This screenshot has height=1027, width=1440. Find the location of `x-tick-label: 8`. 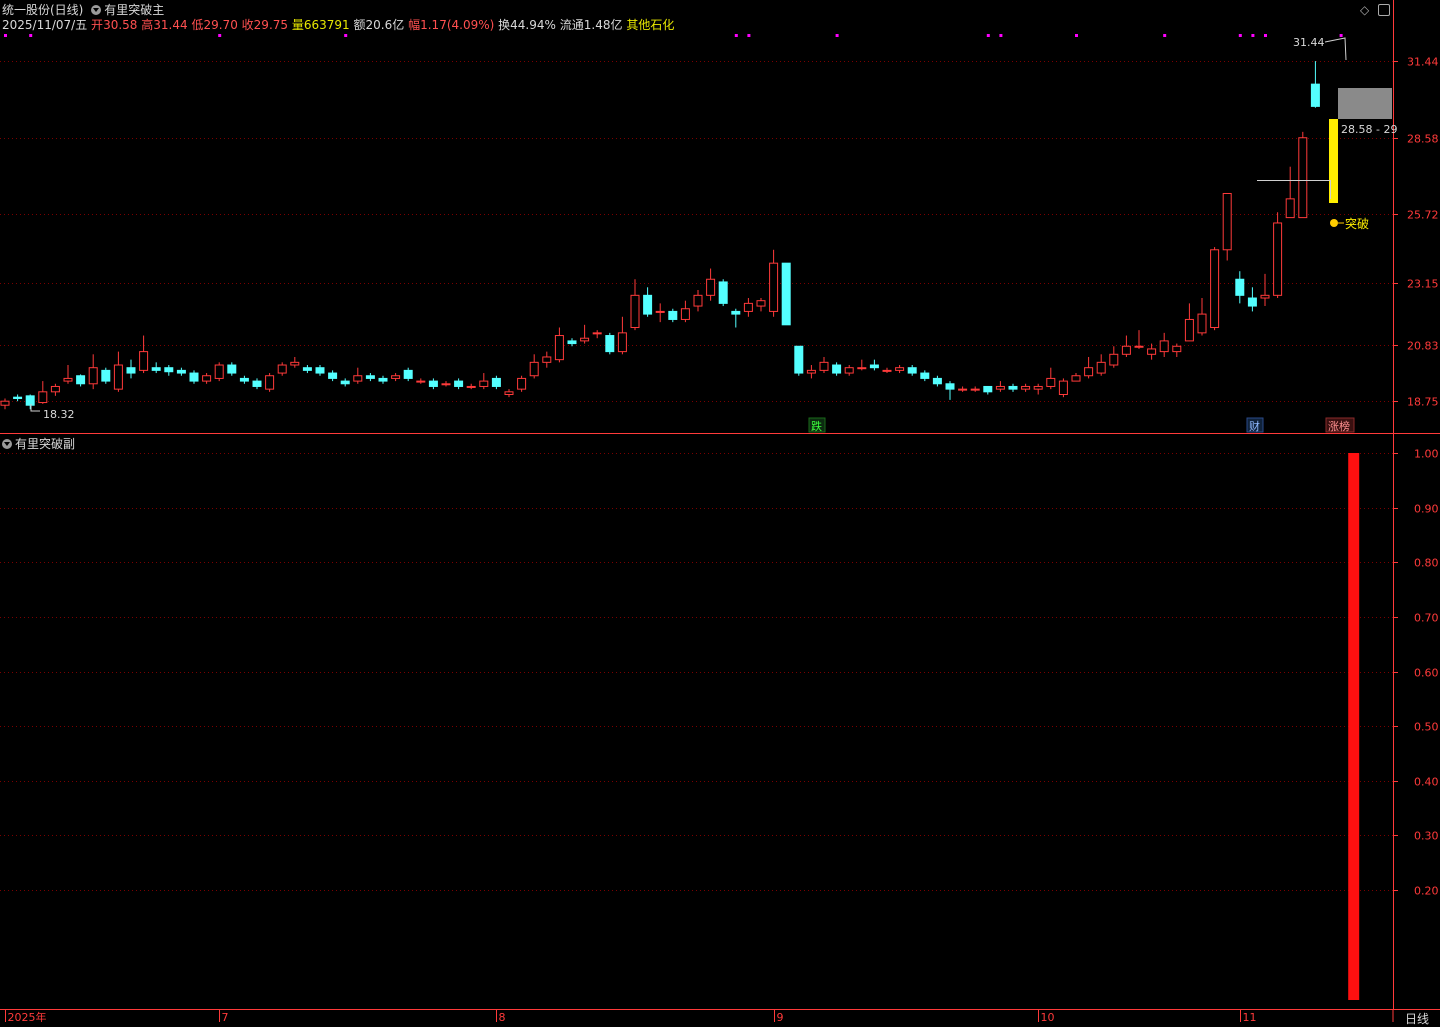

x-tick-label: 8 is located at coordinates (502, 1016).